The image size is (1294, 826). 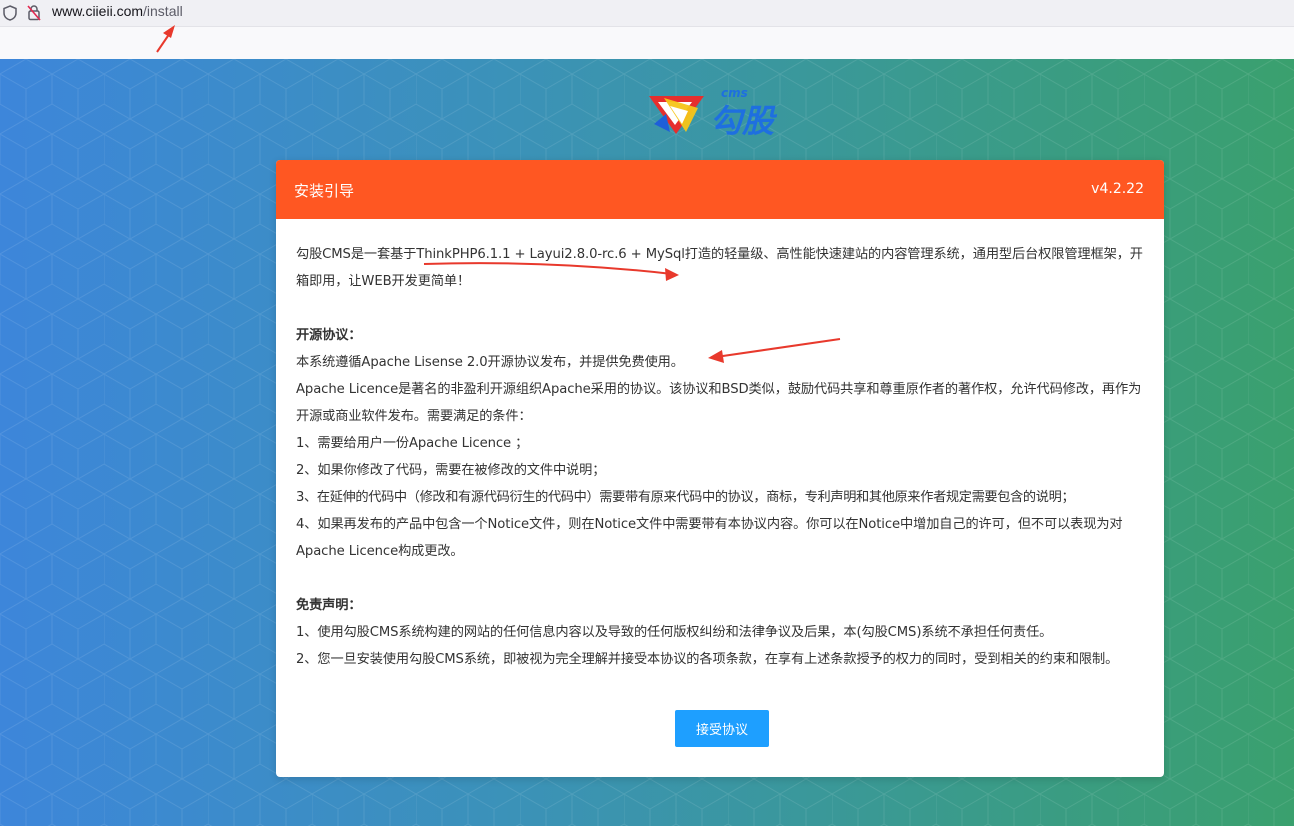 What do you see at coordinates (329, 335) in the screenshot?
I see `license-heading: 开源协议：` at bounding box center [329, 335].